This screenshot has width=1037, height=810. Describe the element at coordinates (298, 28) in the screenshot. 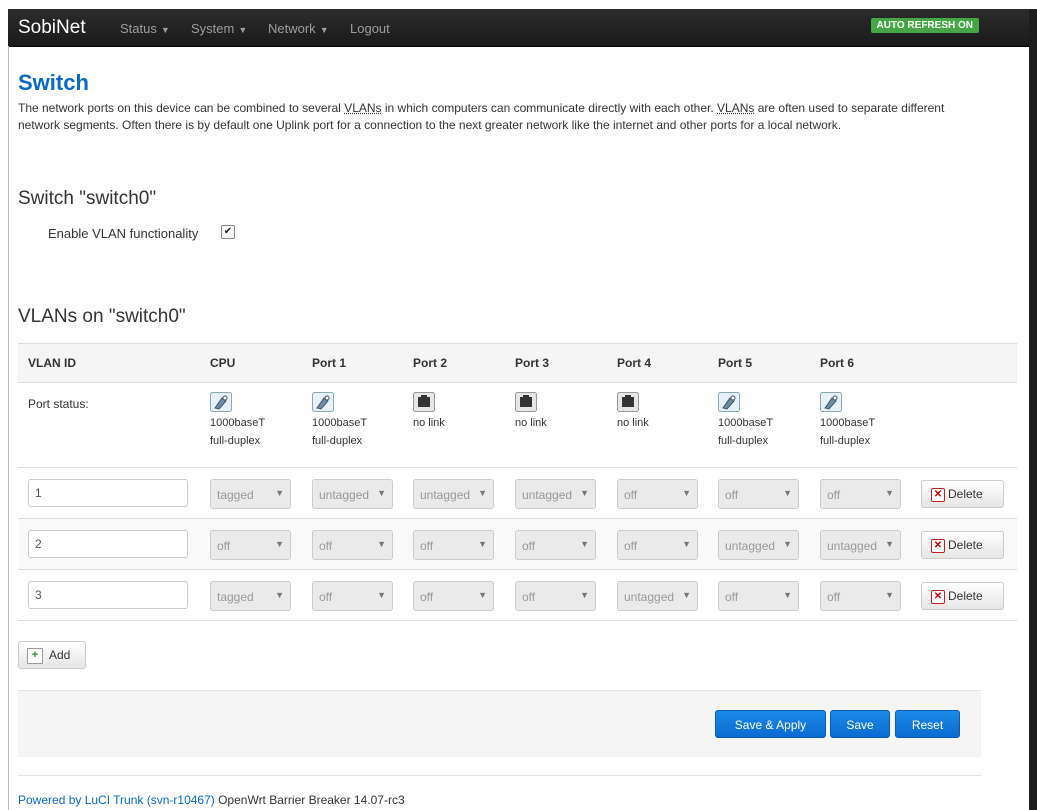

I see `menu-network: Network ▼` at that location.